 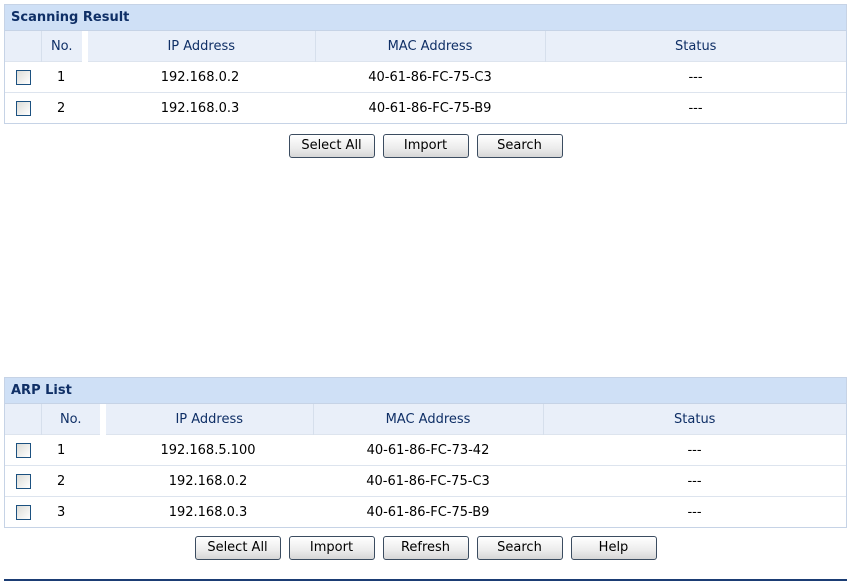 I want to click on row-no: 3, so click(x=72, y=511).